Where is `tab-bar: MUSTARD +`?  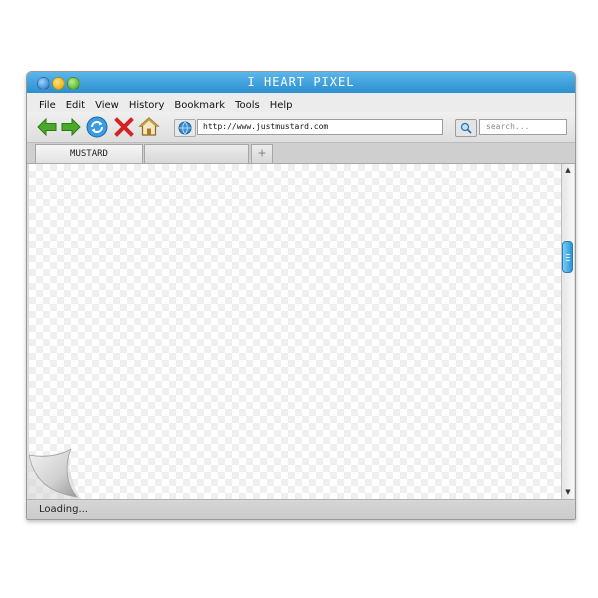
tab-bar: MUSTARD + is located at coordinates (301, 153).